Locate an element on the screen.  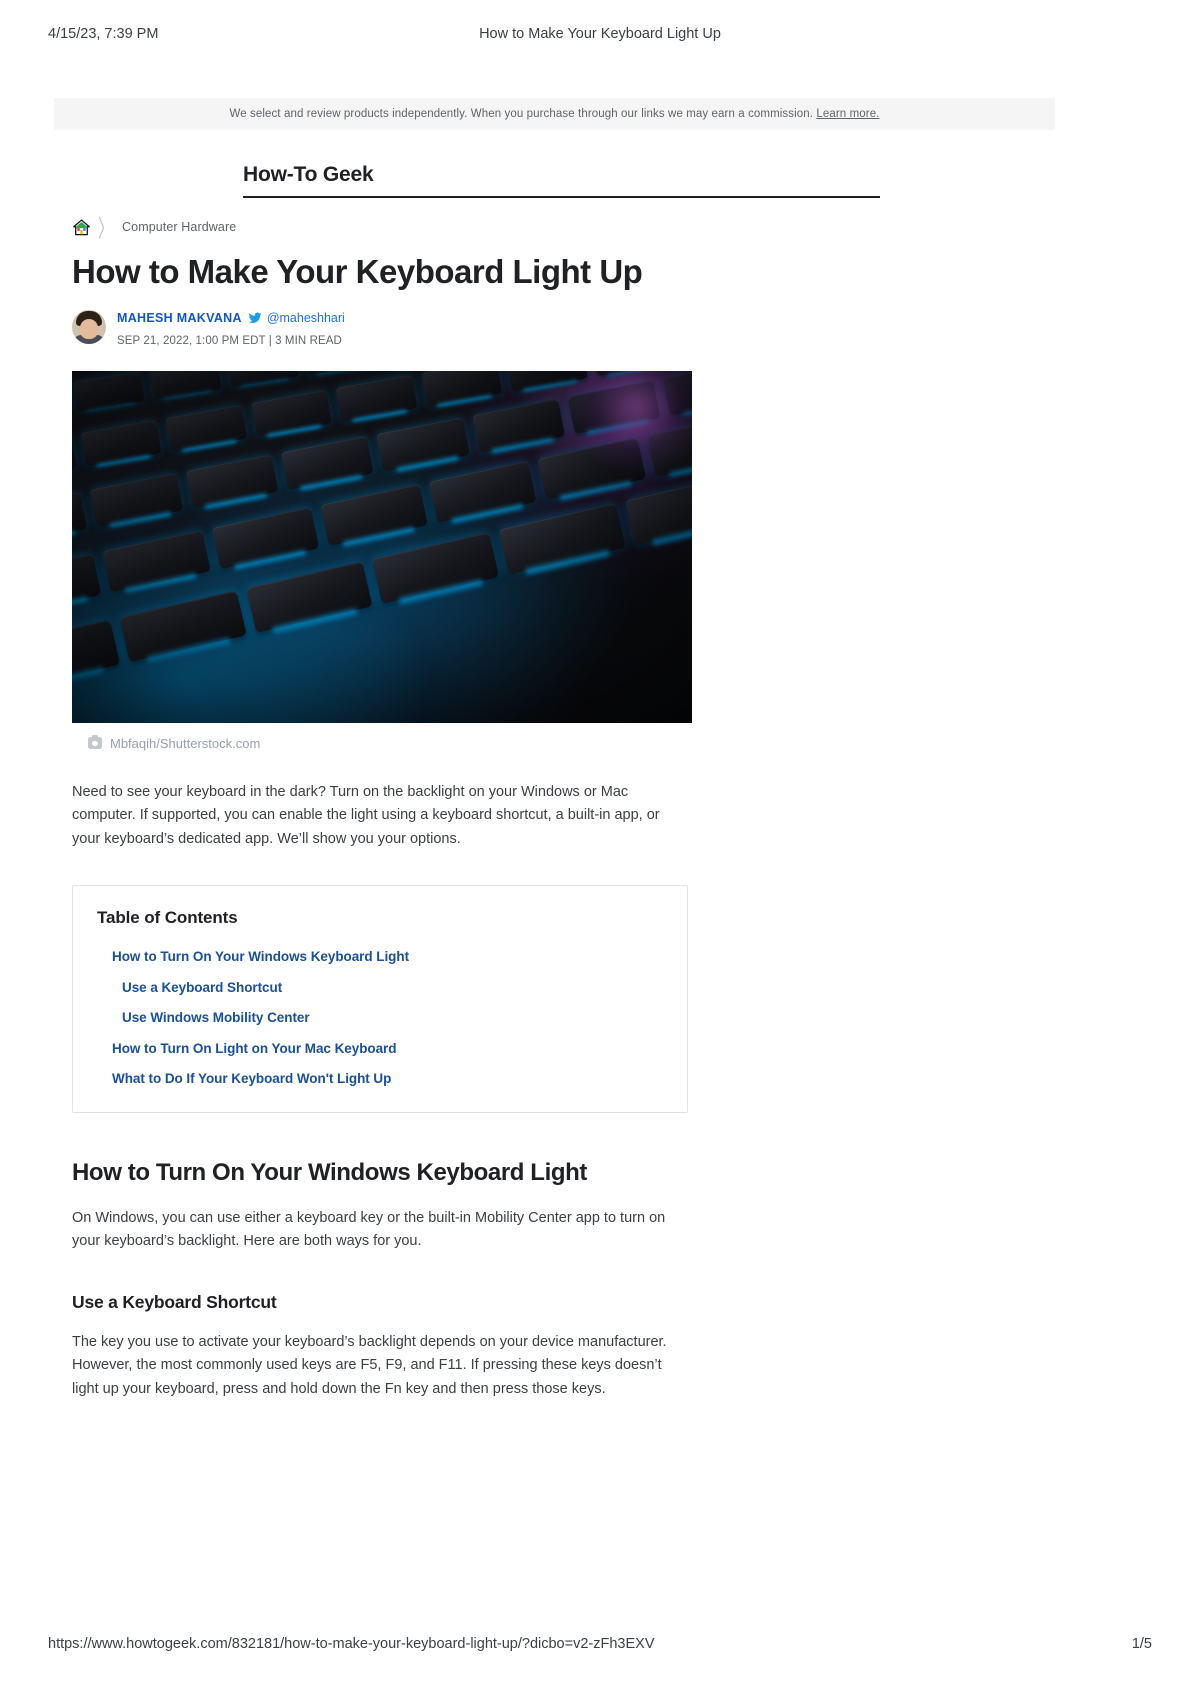
breadcrumb-category: Computer Hardware is located at coordinates (179, 227).